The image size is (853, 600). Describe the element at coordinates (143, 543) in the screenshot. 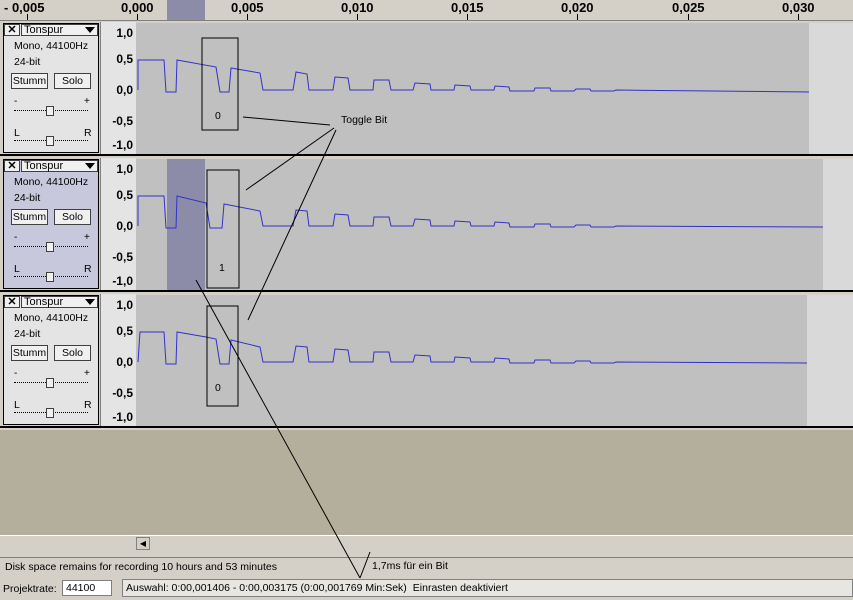

I see `scroll-left-icon: ◀` at that location.